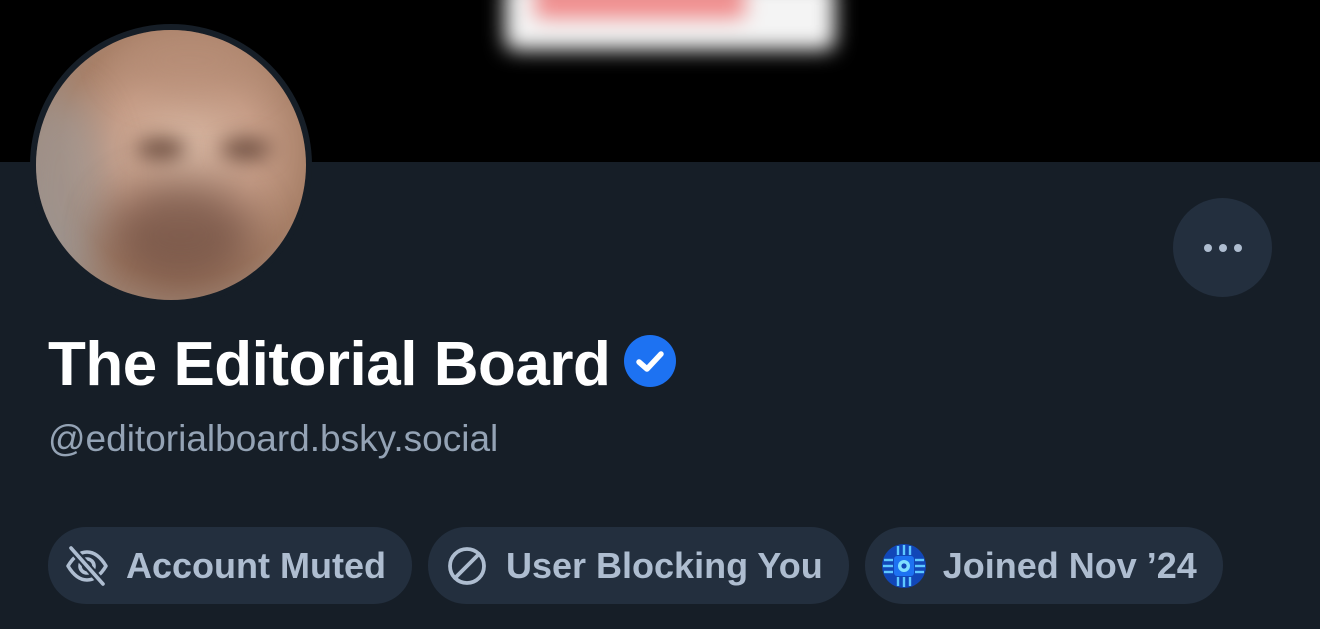  I want to click on joined-date-label: Joined Nov ’24, so click(1069, 565).